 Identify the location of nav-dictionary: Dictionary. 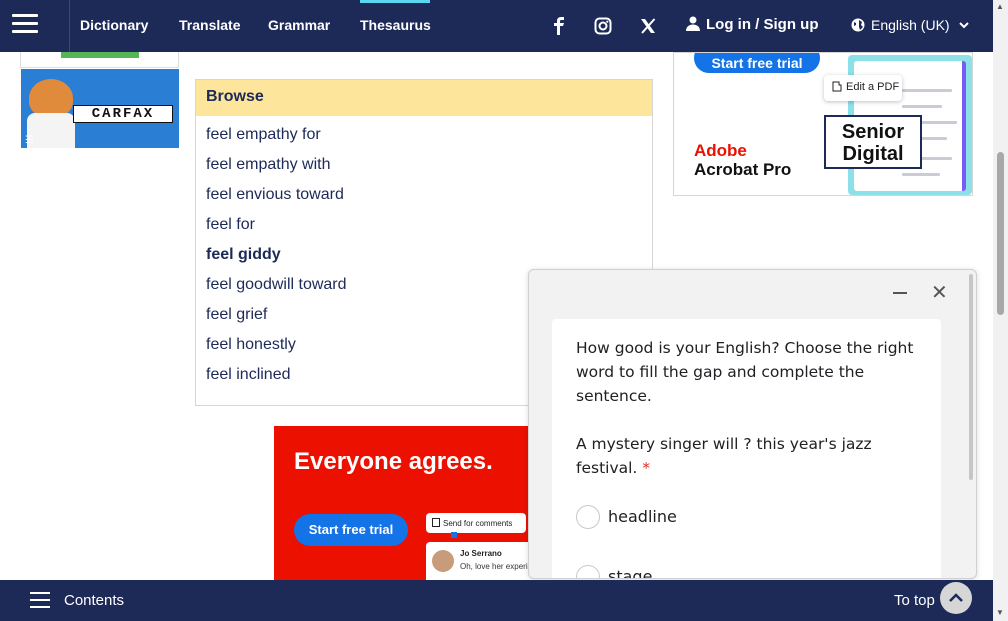
(114, 25).